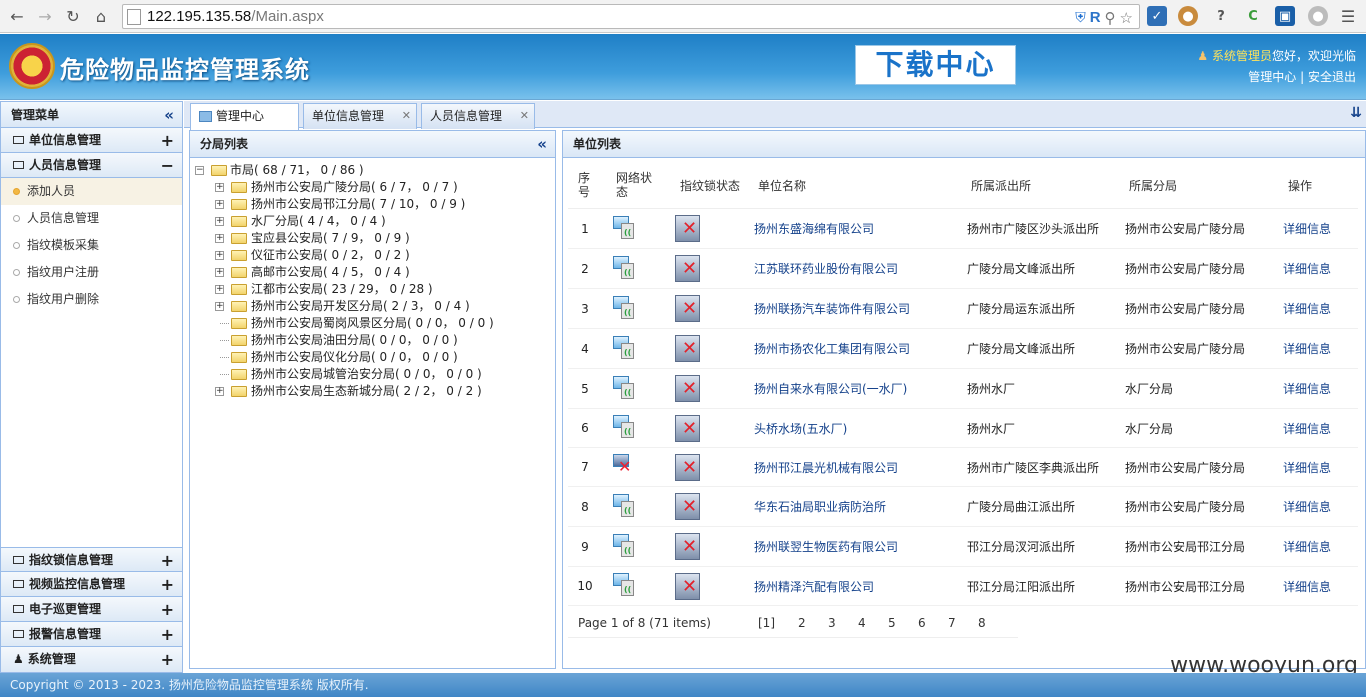 This screenshot has width=1366, height=697. Describe the element at coordinates (73, 16) in the screenshot. I see `reload-icon: ↻` at that location.